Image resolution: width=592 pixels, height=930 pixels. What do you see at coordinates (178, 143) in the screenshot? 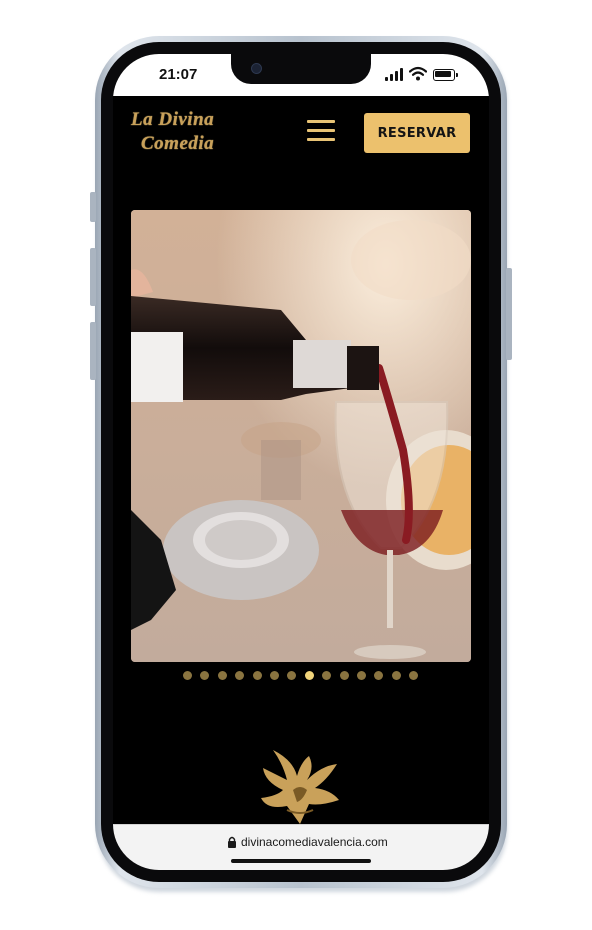
I see `logo-line-2: Comedia` at bounding box center [178, 143].